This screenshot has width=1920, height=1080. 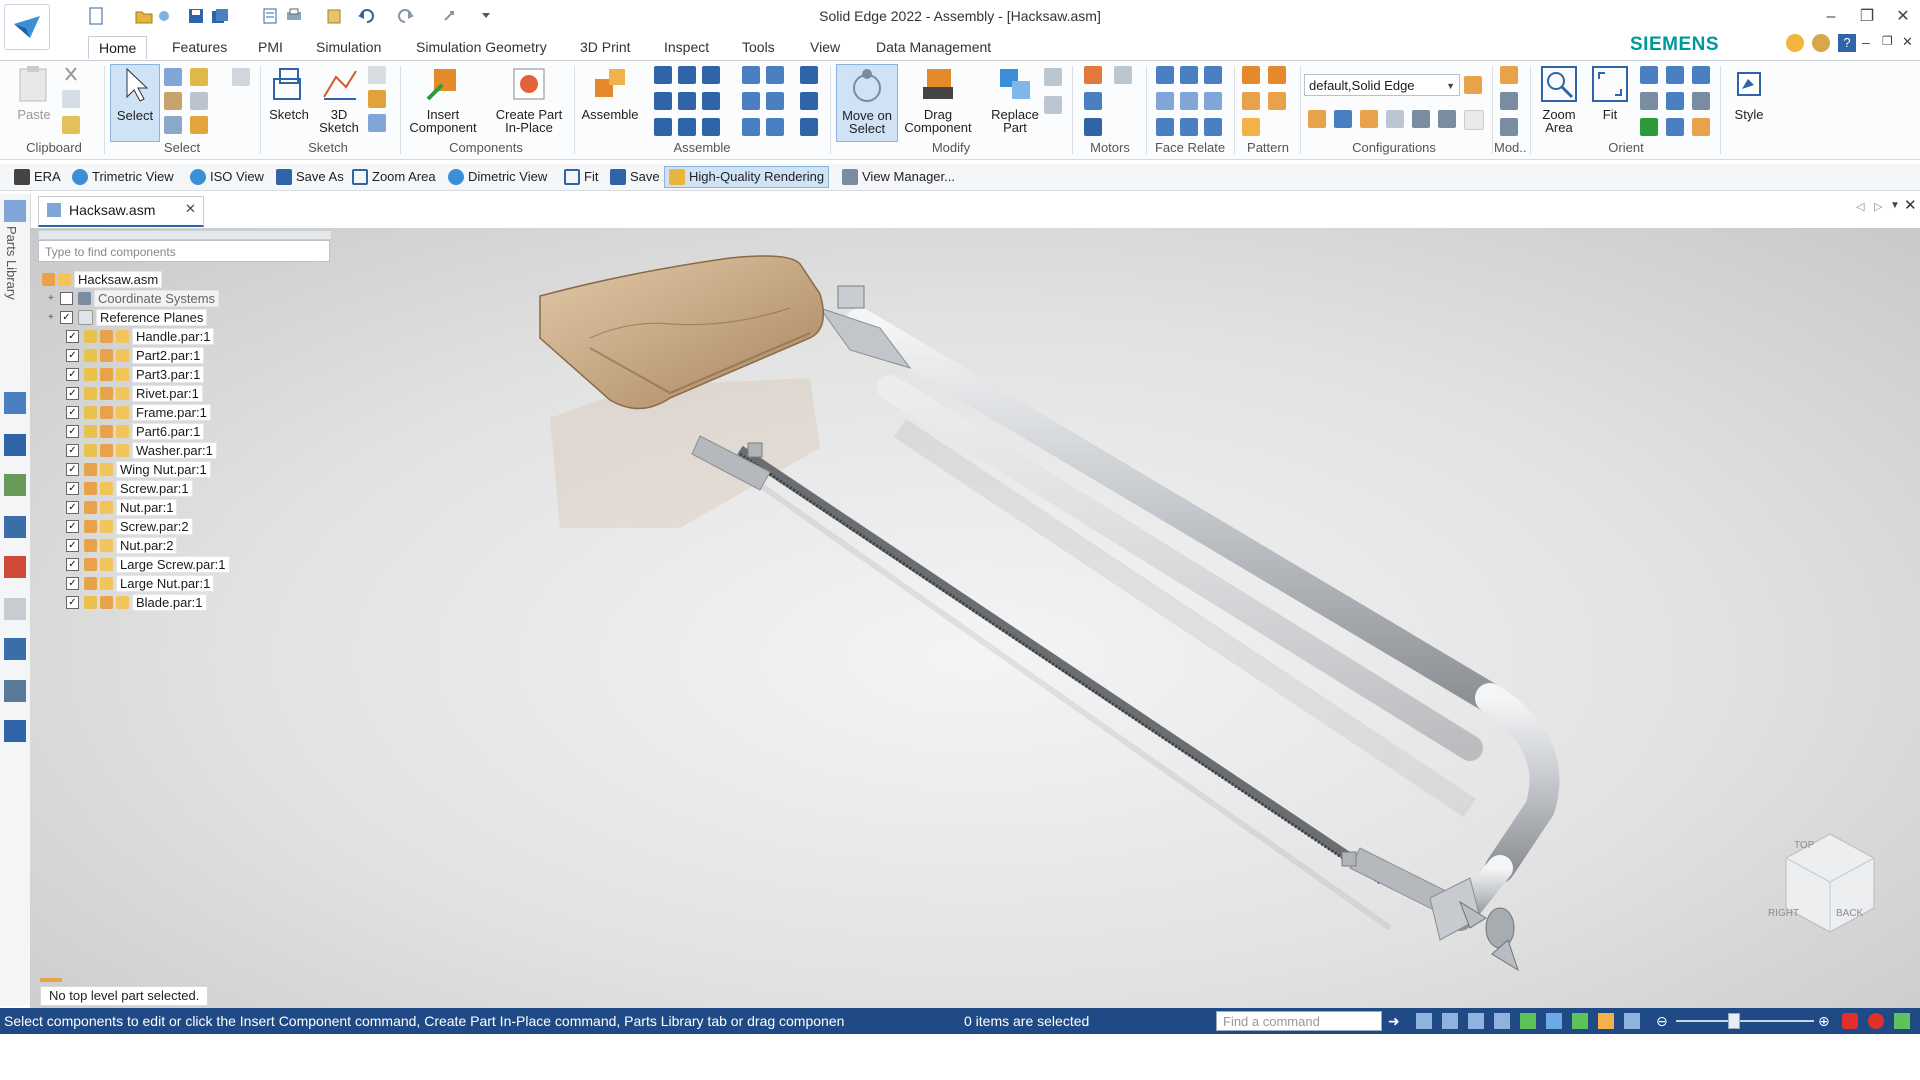 I want to click on rotate-icon, so click(x=1649, y=101).